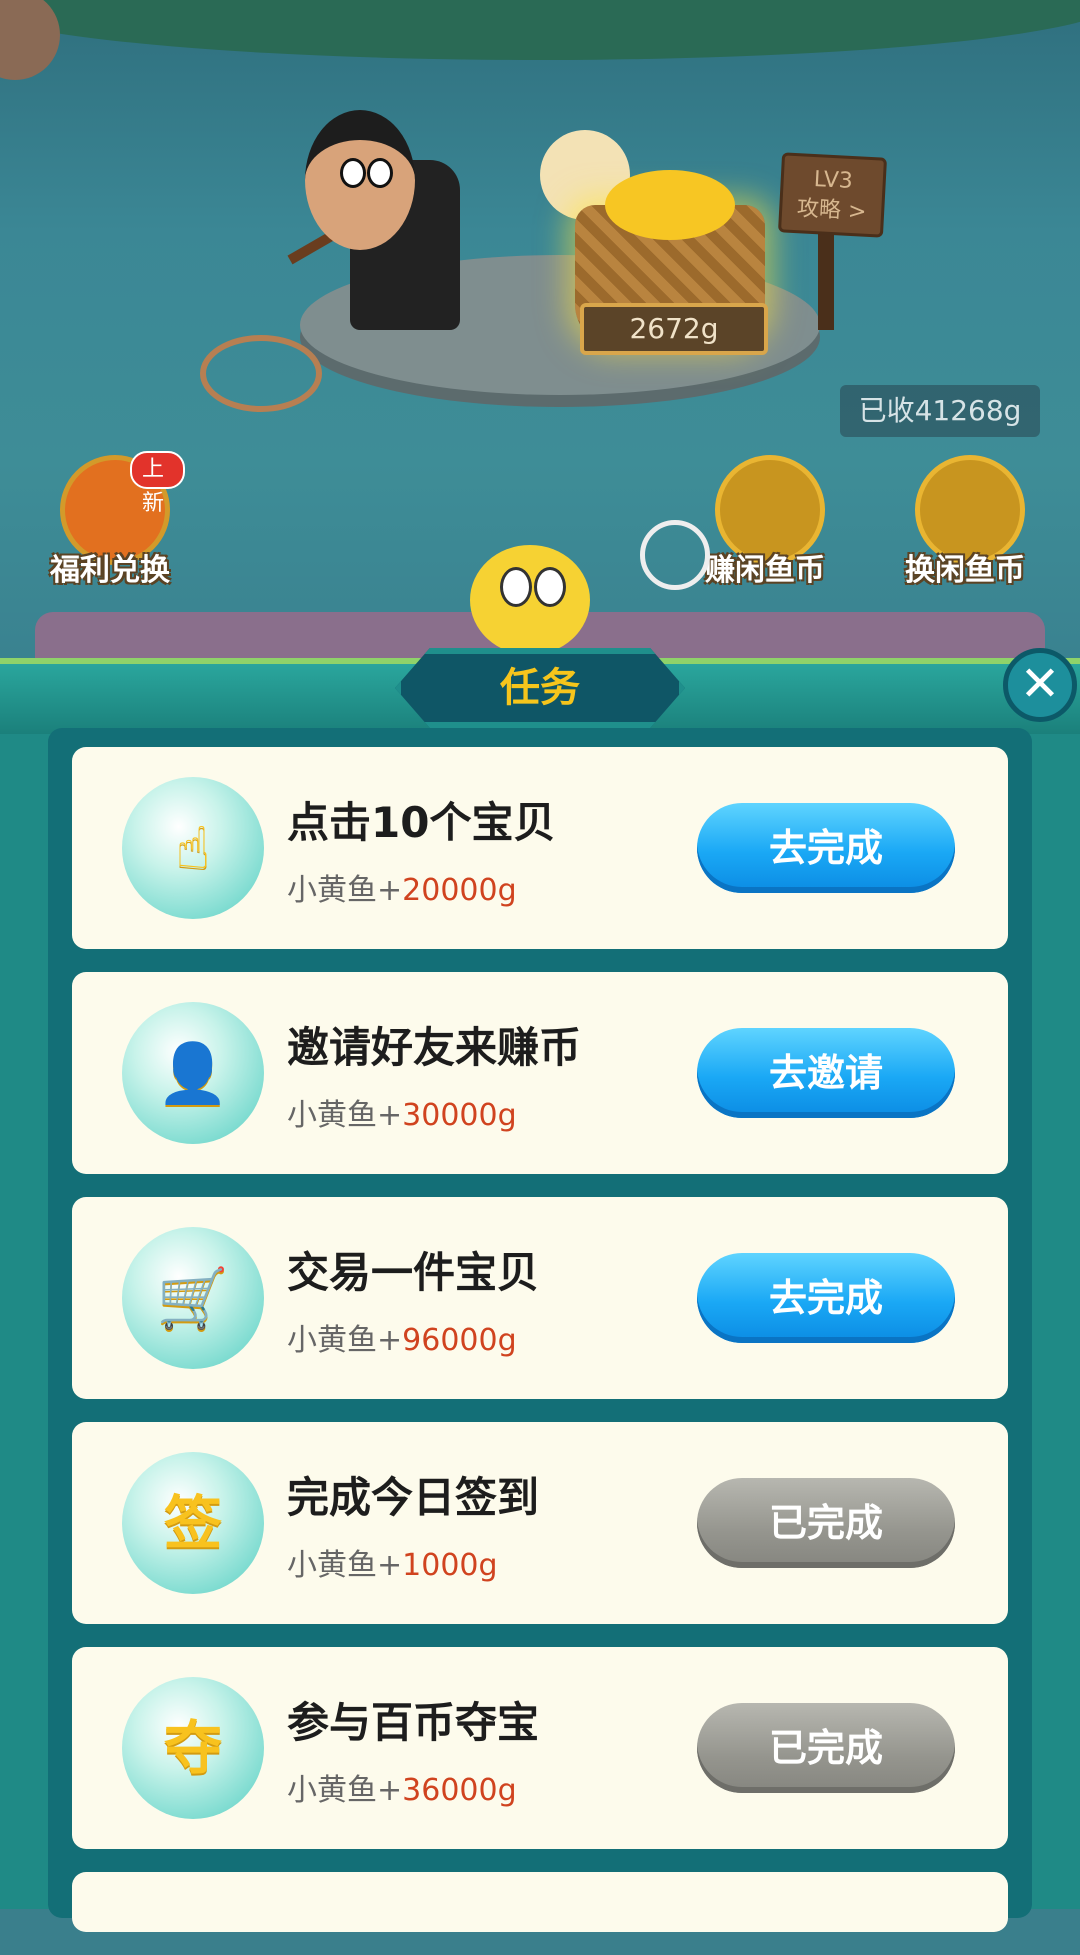 This screenshot has height=1955, width=1080. I want to click on task-item, so click(540, 1902).